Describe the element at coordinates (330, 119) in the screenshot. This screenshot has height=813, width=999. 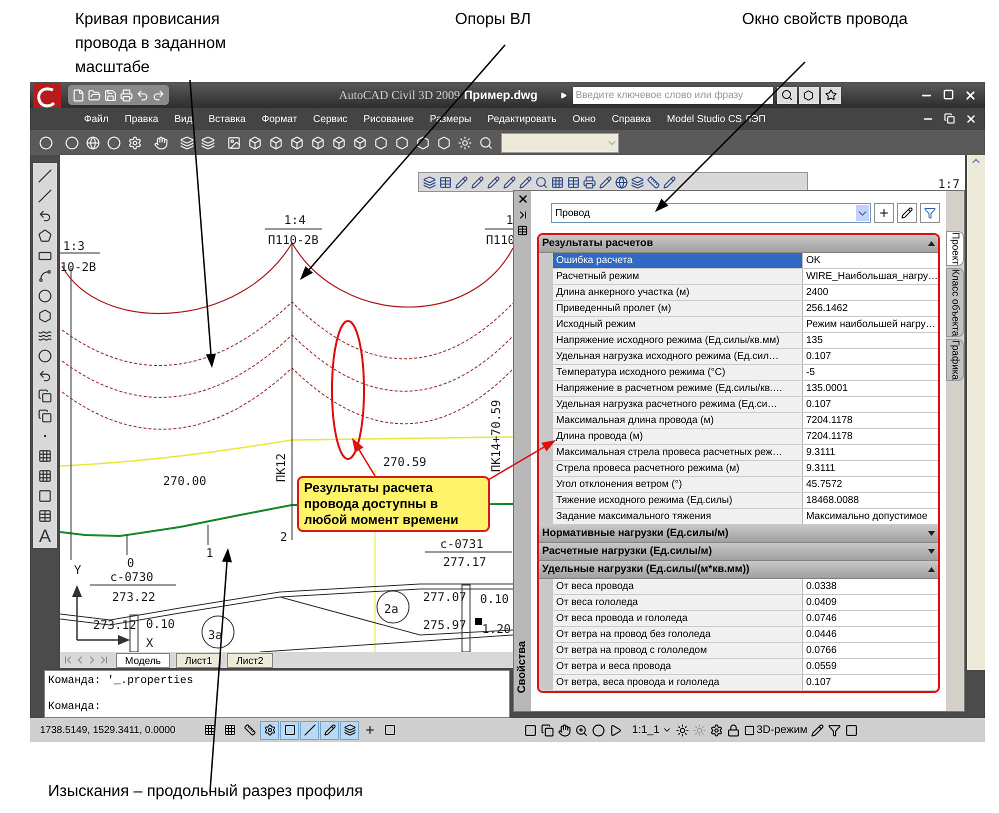
I see `menu-item: Сервис` at that location.